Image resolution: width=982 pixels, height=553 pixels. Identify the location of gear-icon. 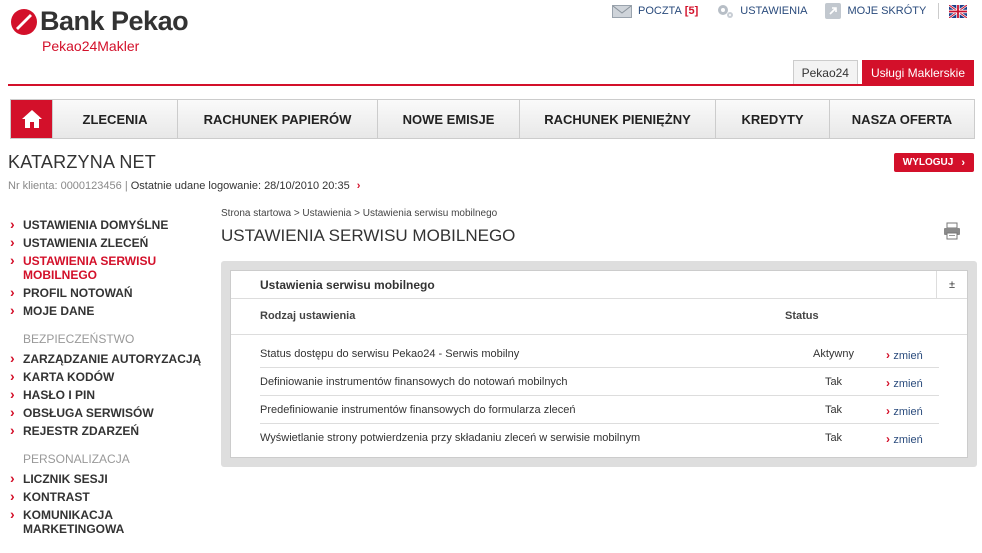
(725, 11).